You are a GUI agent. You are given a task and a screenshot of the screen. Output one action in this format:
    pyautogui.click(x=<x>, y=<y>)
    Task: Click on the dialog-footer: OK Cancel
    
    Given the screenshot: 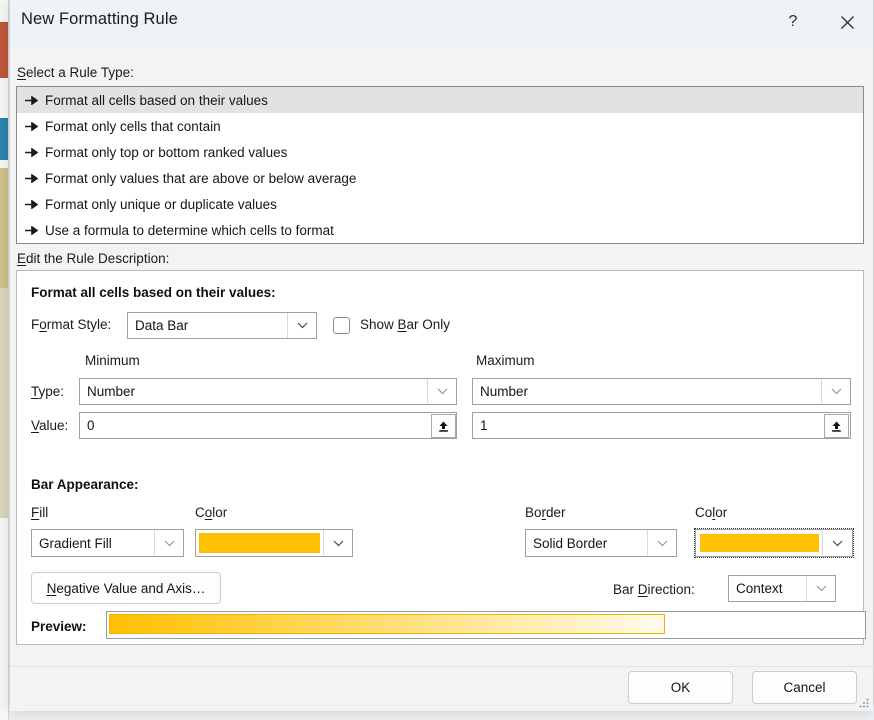 What is the action you would take?
    pyautogui.click(x=441, y=688)
    